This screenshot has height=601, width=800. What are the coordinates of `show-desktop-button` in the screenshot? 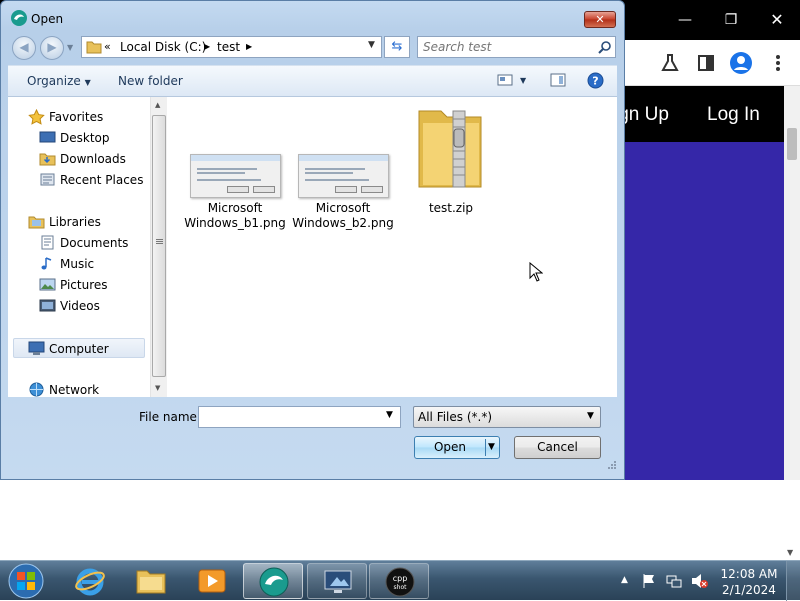 It's located at (793, 581).